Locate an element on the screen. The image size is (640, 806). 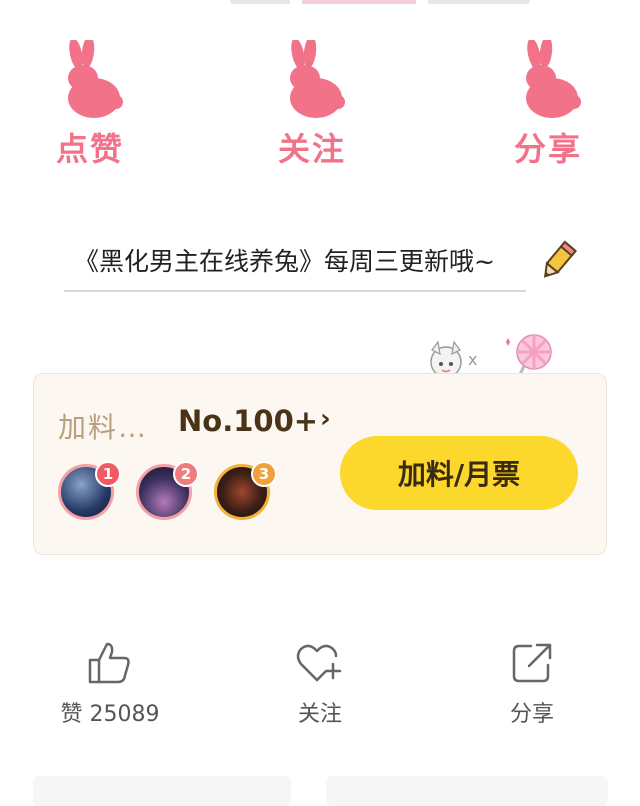
share-label: 分享 is located at coordinates (531, 714).